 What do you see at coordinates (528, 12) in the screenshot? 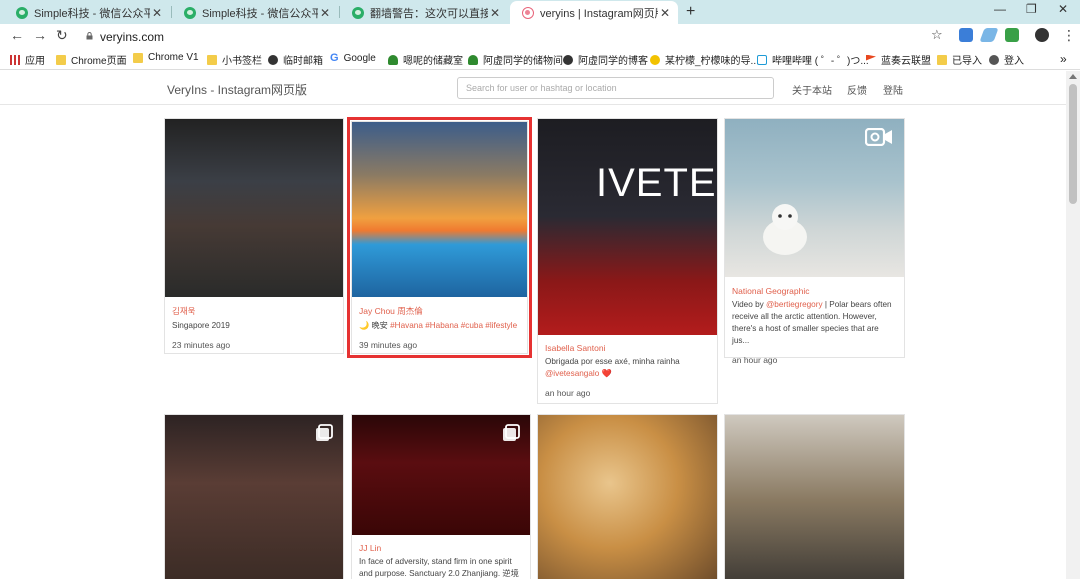
I see `veryins-icon` at bounding box center [528, 12].